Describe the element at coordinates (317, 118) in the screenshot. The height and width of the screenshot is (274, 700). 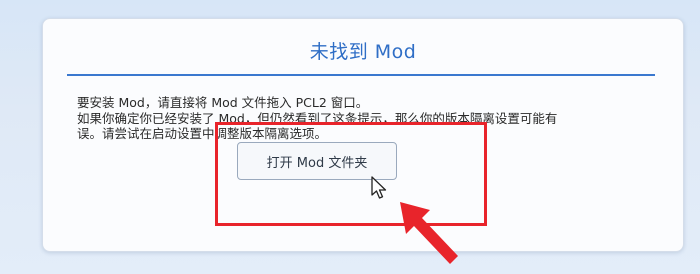
I see `message-line-2: 如果你确定你已经安装了 Mod，但仍然看到了这条提示，那么你的版本隔离设置可能有` at that location.